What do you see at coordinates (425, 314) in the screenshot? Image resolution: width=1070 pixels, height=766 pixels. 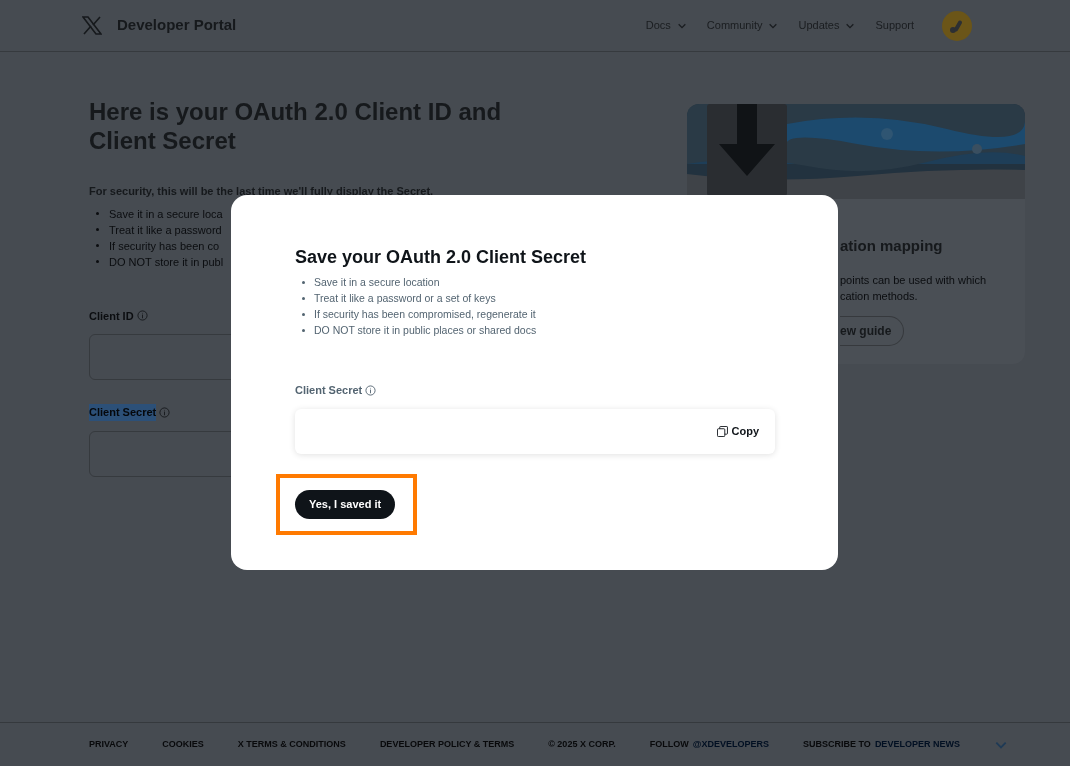 I see `bullet-text: If security has been compromised, regenerate it` at bounding box center [425, 314].